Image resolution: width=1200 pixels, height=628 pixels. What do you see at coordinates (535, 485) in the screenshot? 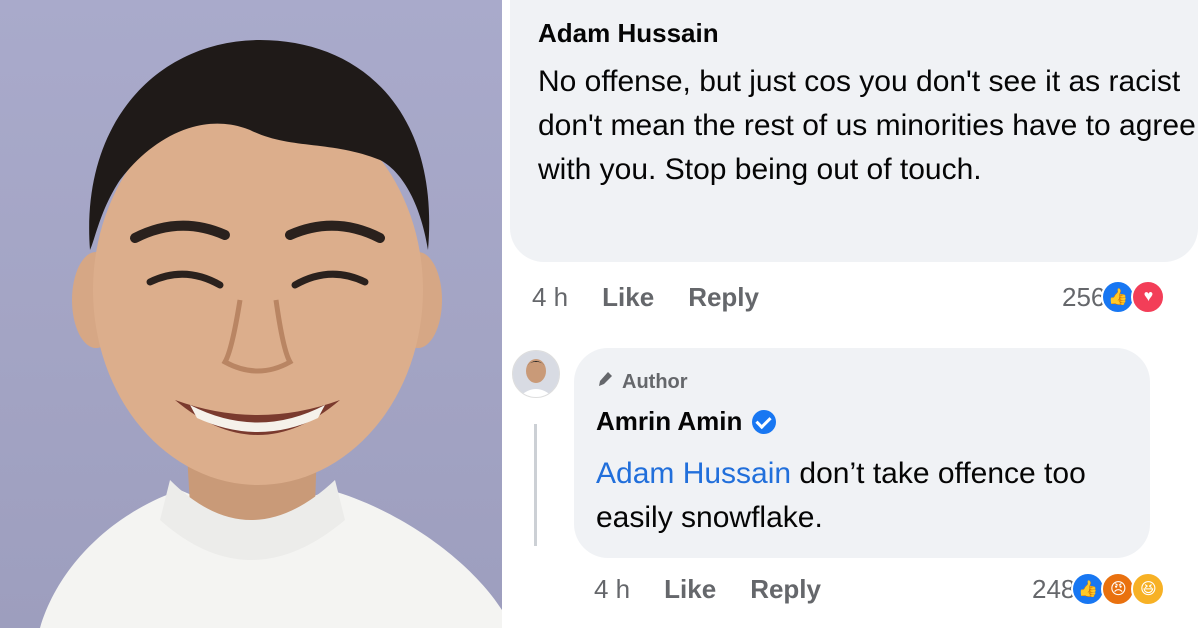
I see `thread-connector` at bounding box center [535, 485].